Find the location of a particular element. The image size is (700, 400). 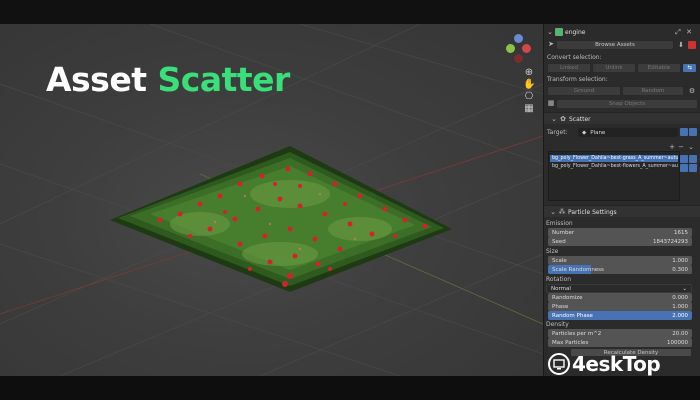

target-label: Target: is located at coordinates (557, 132).